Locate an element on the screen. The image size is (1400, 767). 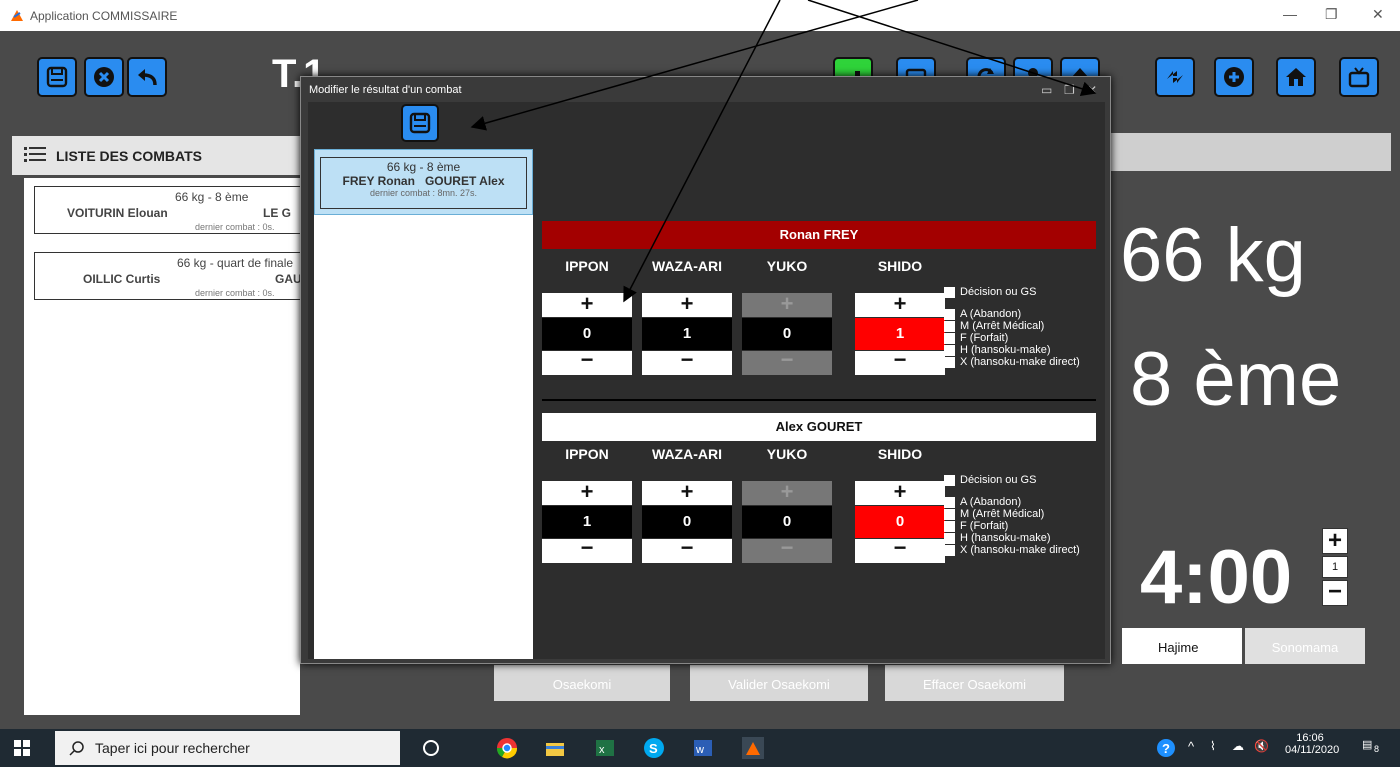
cortana-icon is located at coordinates (431, 748).